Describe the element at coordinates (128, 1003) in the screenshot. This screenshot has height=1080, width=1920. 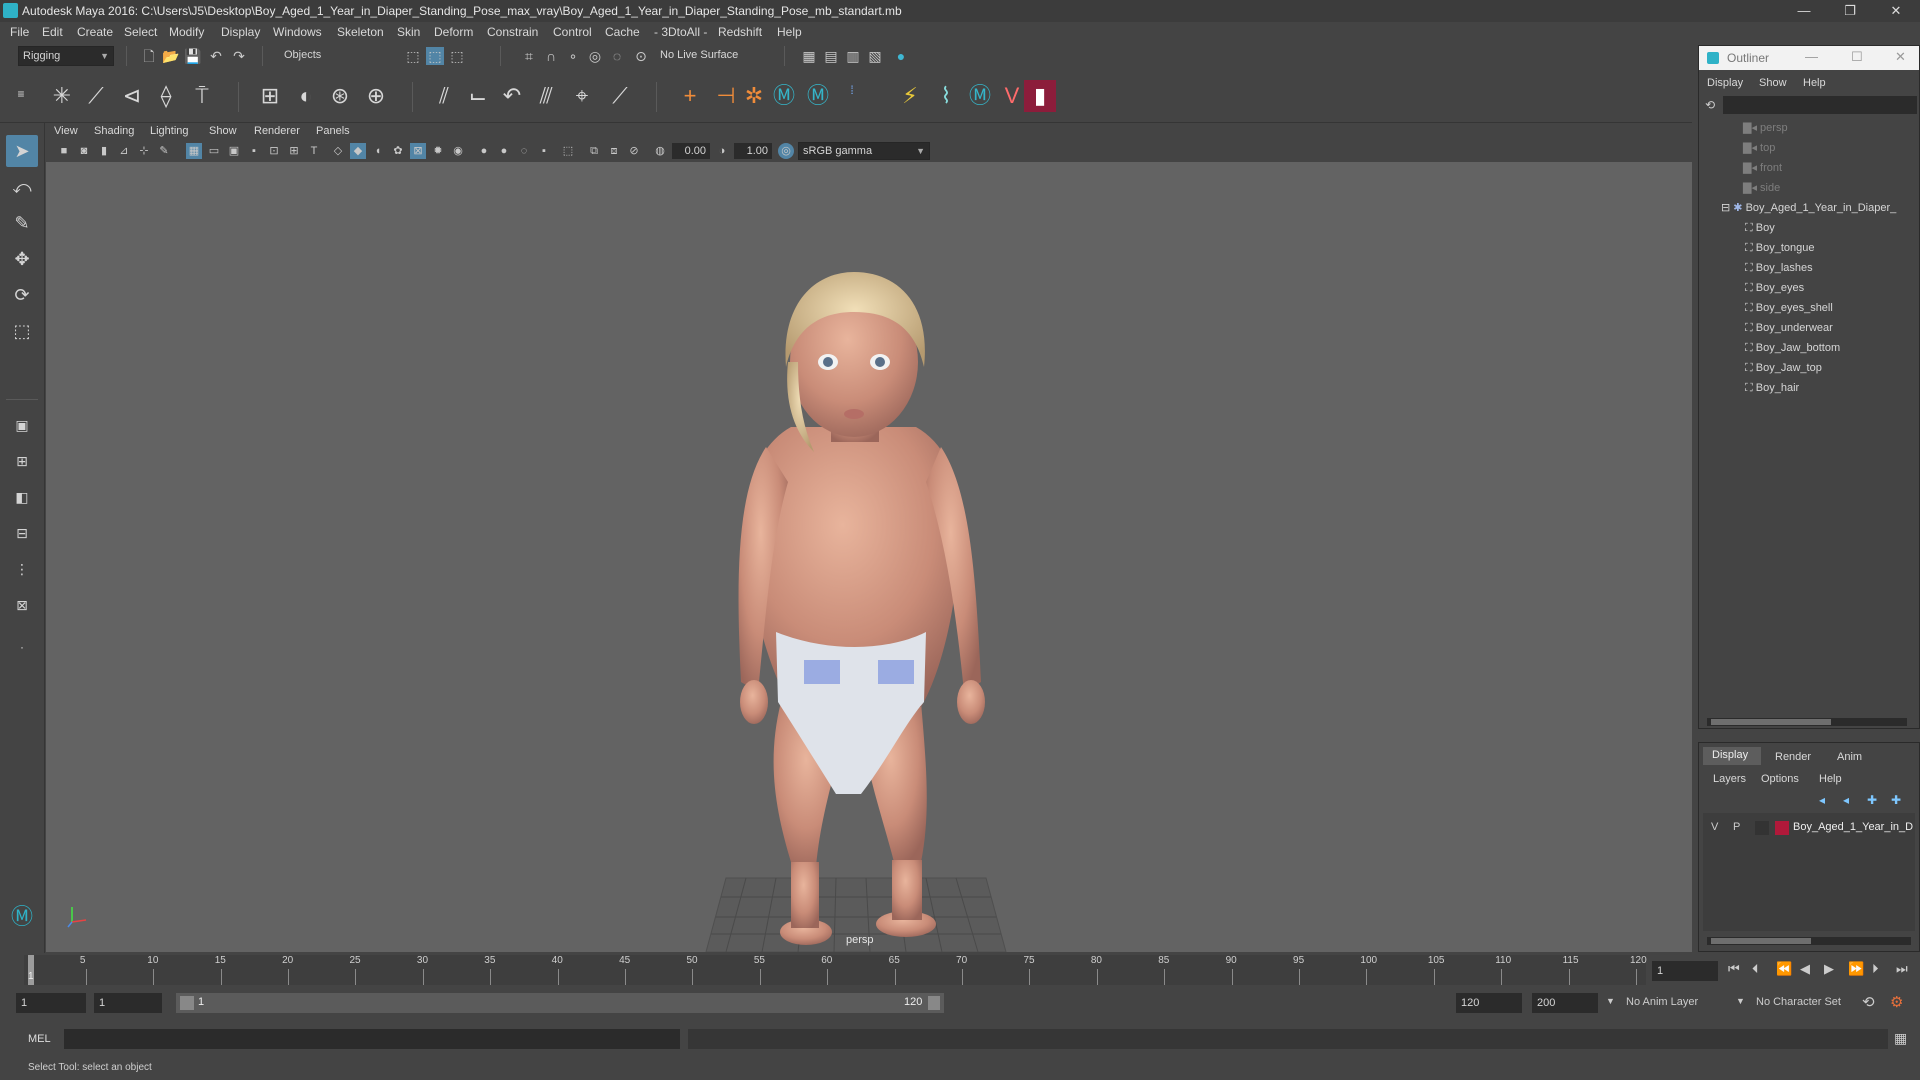
I see `playback-start-field: 1` at that location.